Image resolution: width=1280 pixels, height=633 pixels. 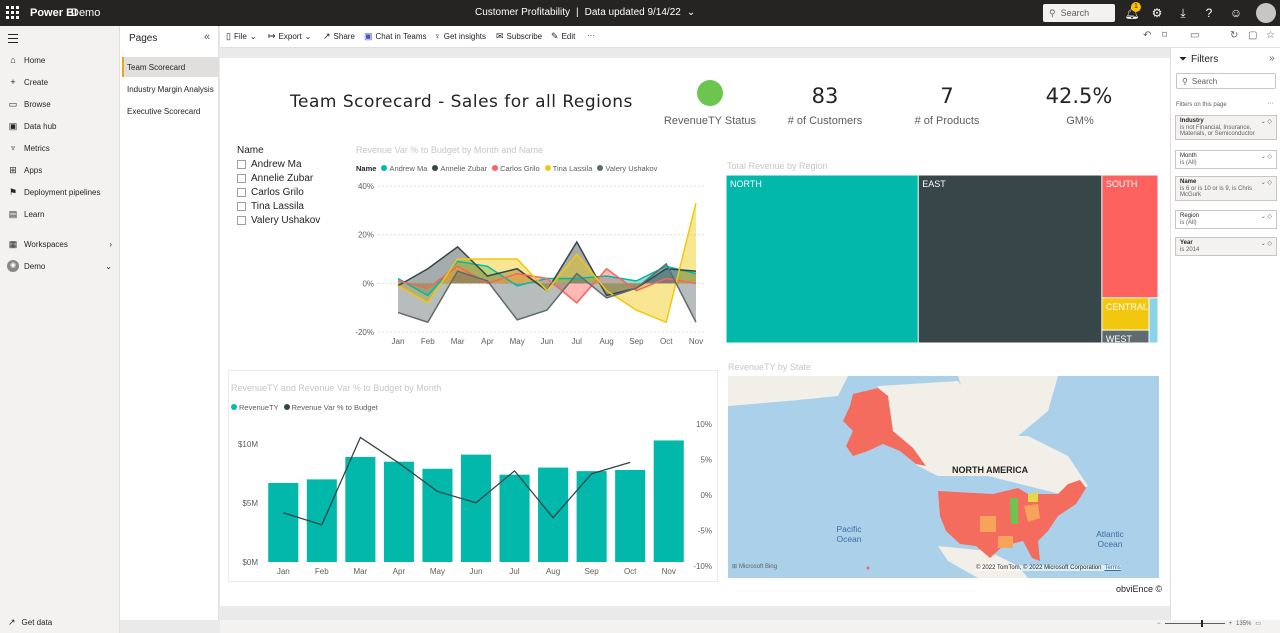 What do you see at coordinates (1226, 81) in the screenshot?
I see `filters-search: ⚲ Search` at bounding box center [1226, 81].